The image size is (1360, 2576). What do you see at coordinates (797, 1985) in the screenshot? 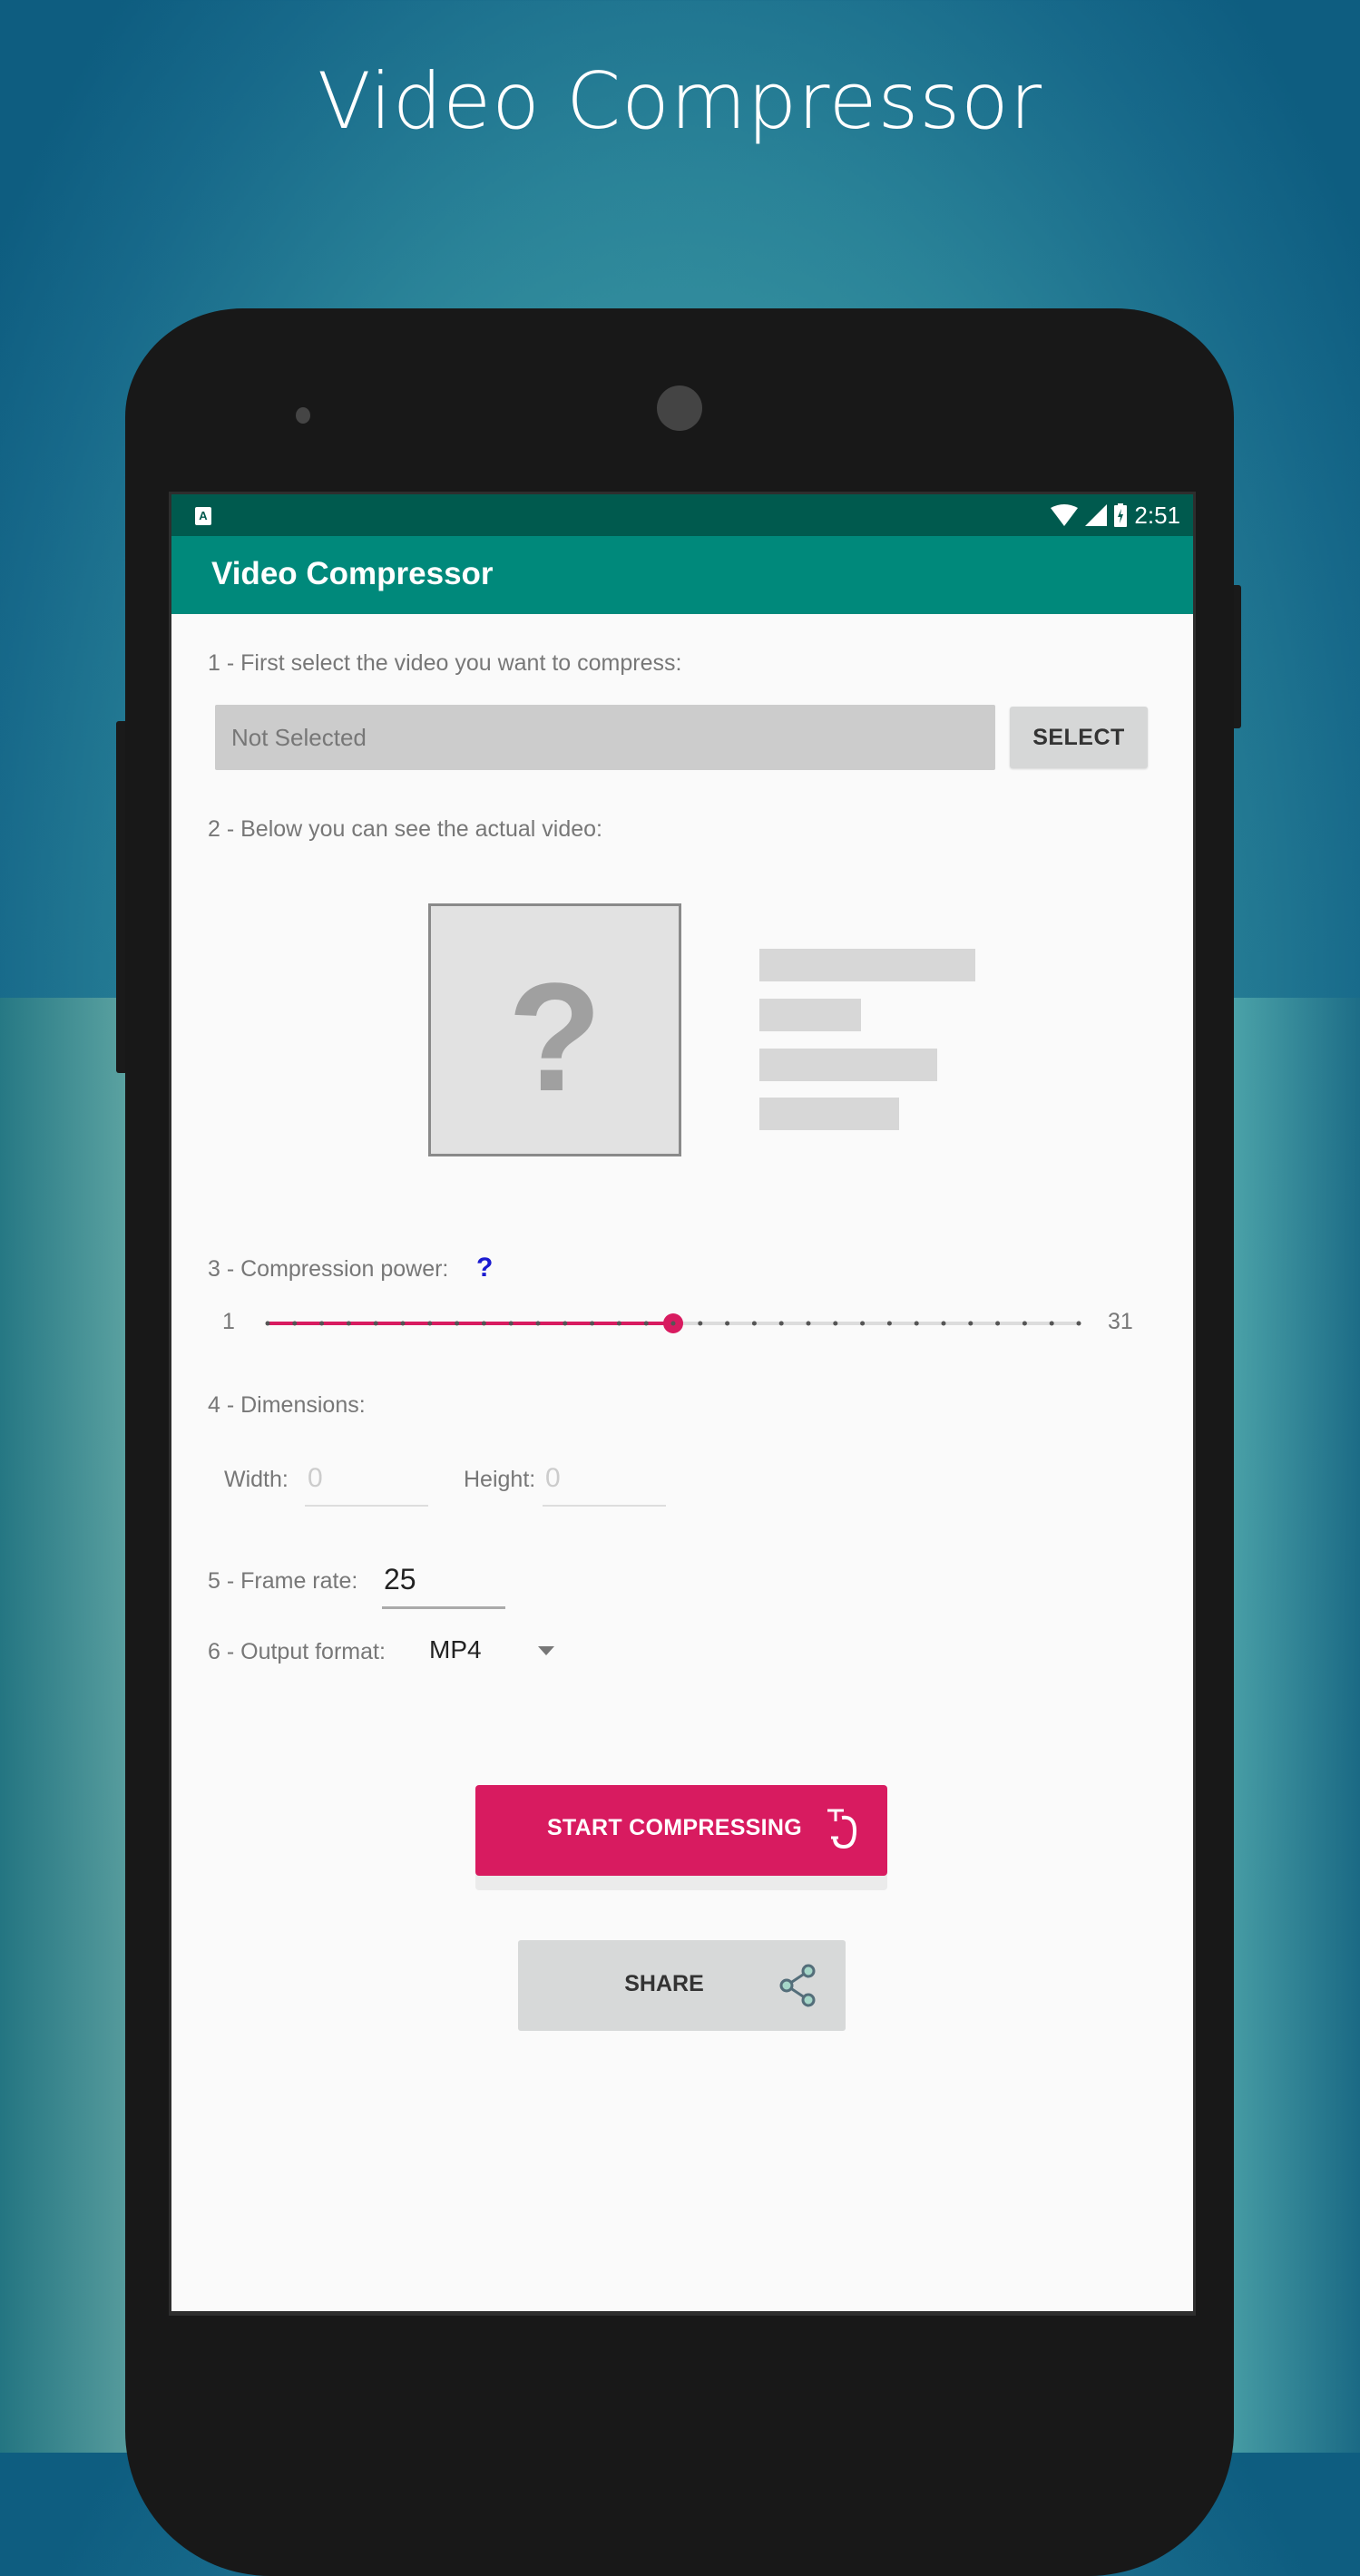
I see `share-icon` at bounding box center [797, 1985].